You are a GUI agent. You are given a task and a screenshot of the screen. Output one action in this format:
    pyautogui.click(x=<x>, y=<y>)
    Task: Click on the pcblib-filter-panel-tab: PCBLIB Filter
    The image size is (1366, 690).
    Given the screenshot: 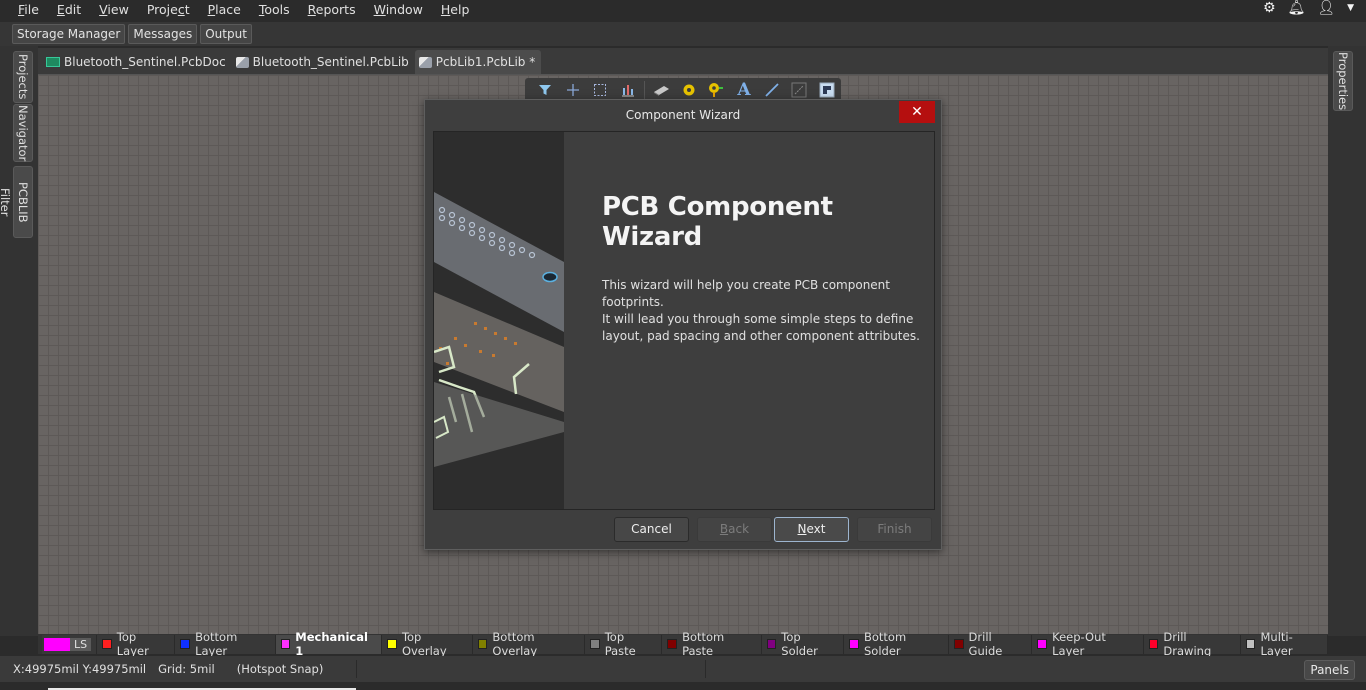 What is the action you would take?
    pyautogui.click(x=16, y=202)
    